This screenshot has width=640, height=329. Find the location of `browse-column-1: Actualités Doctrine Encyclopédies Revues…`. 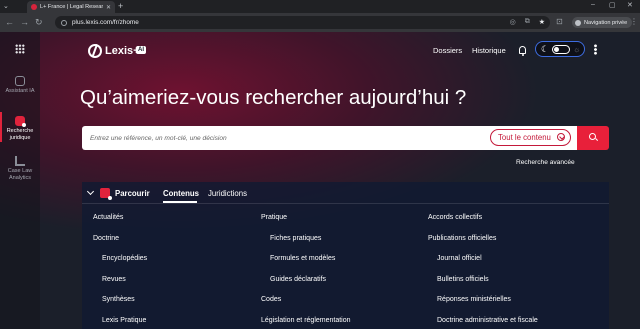

browse-column-1: Actualités Doctrine Encyclopédies Revues… is located at coordinates (178, 271).